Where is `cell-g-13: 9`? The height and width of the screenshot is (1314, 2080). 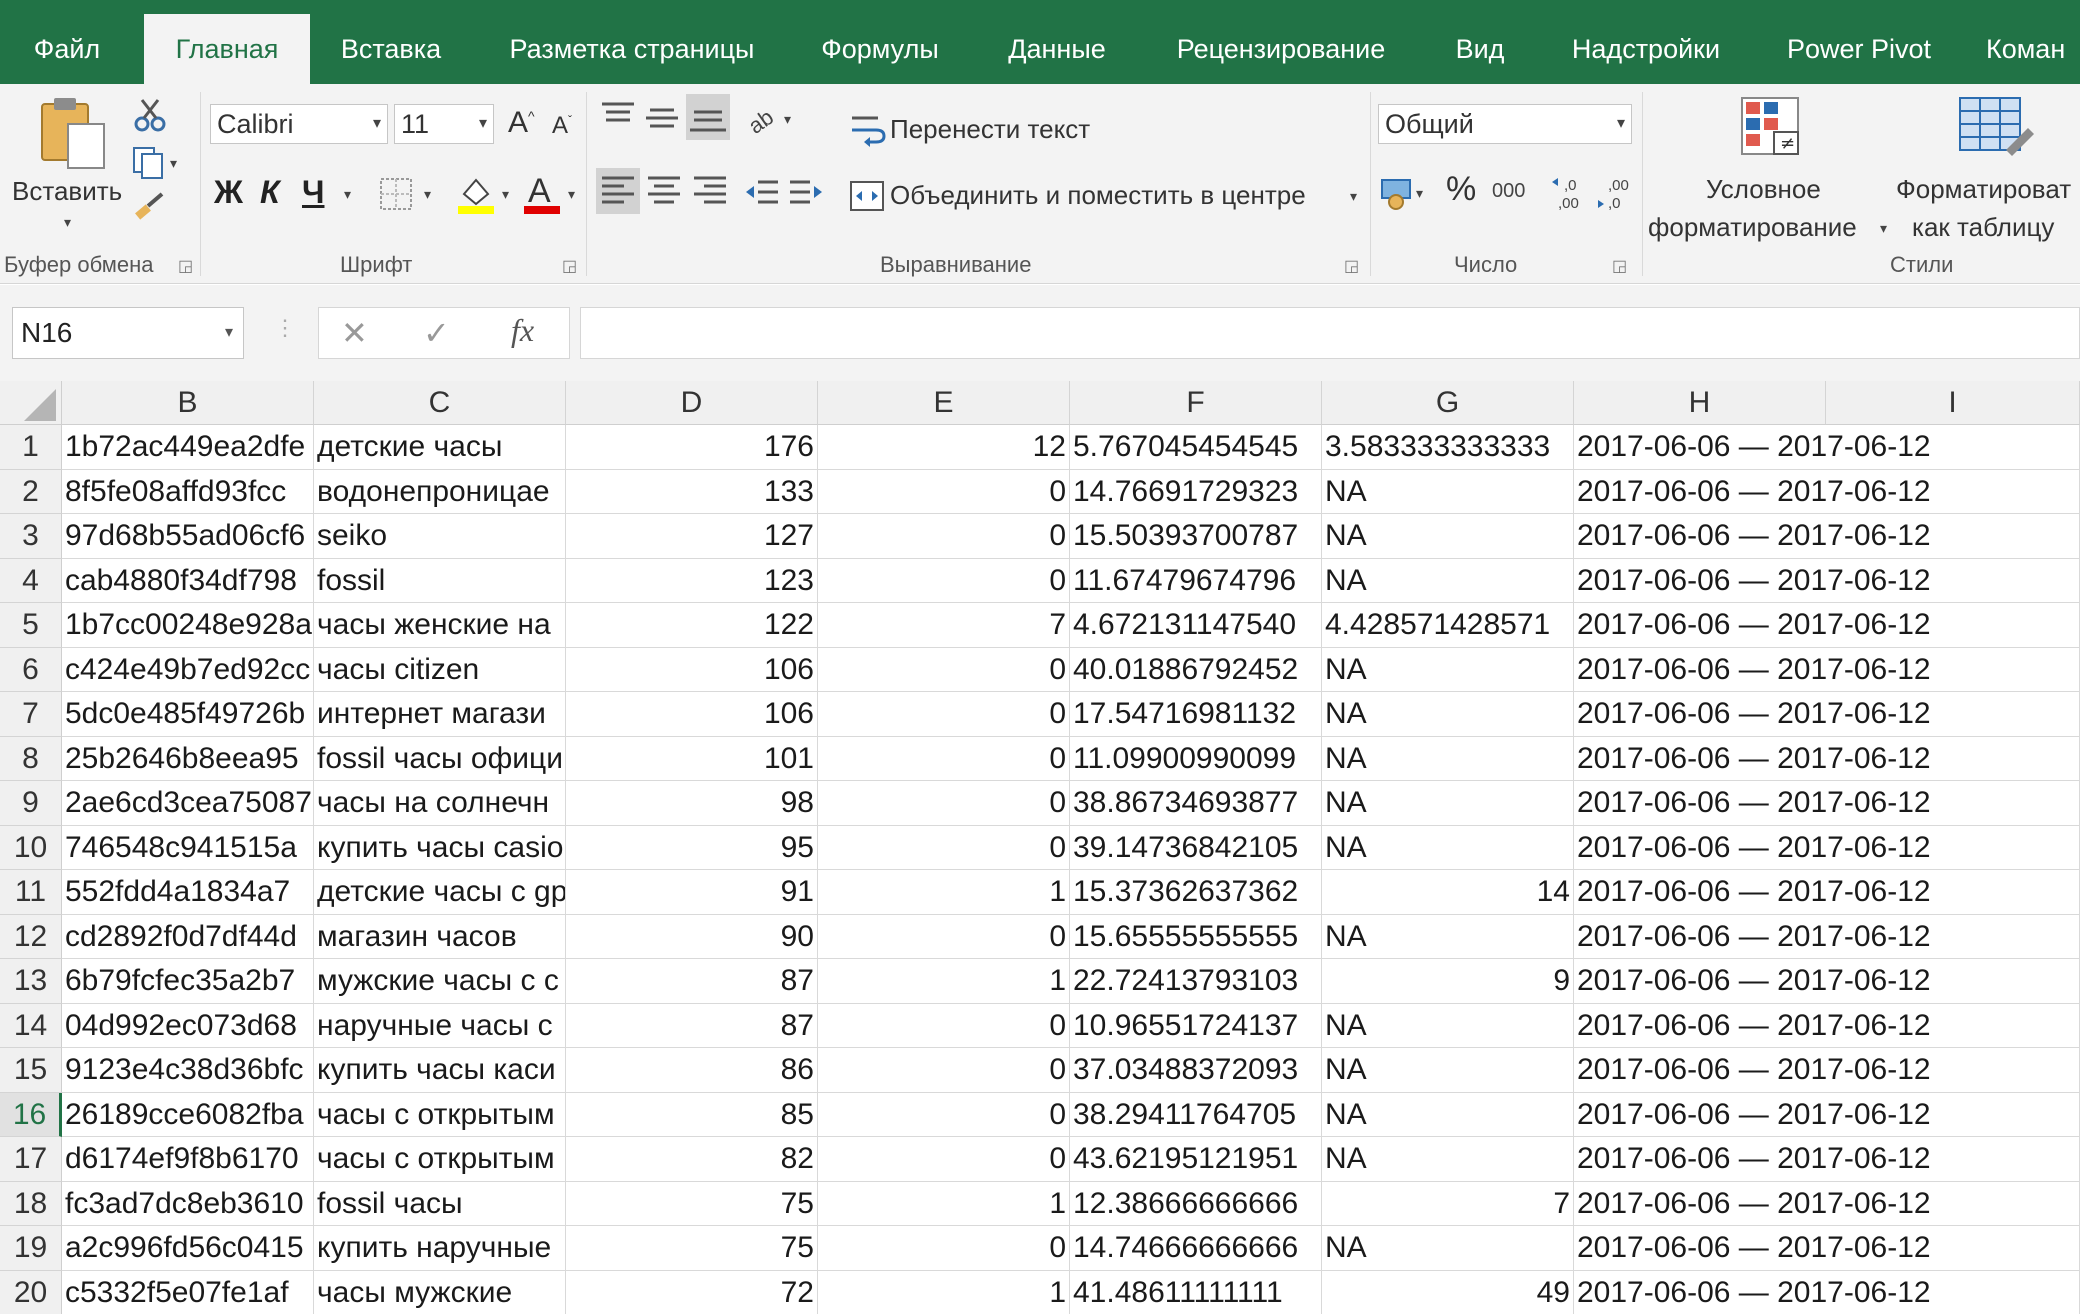
cell-g-13: 9 is located at coordinates (1448, 981).